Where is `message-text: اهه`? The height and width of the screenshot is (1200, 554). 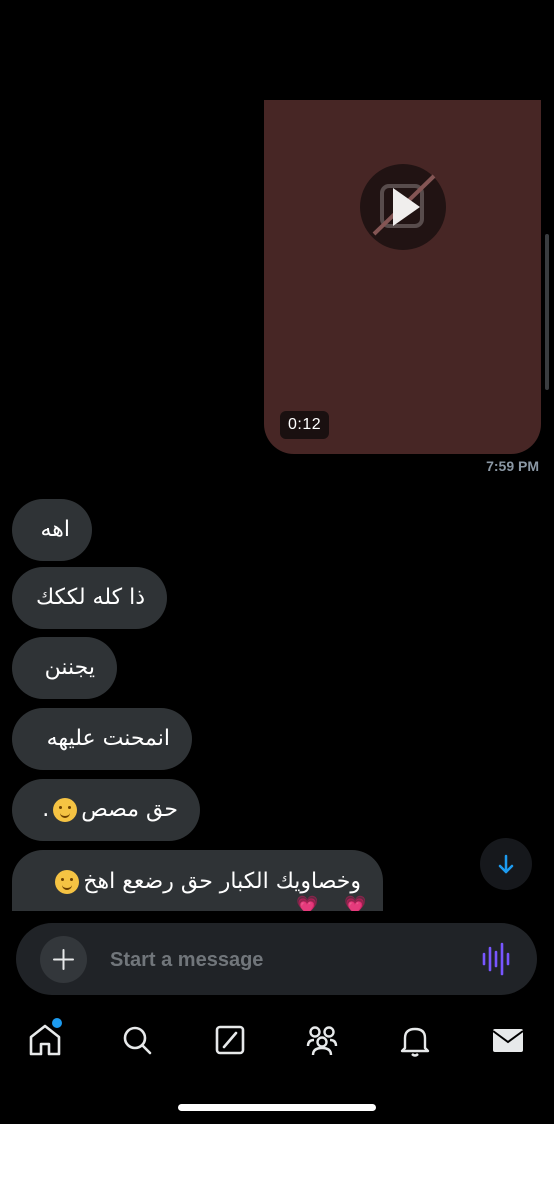
message-text: اهه is located at coordinates (55, 529).